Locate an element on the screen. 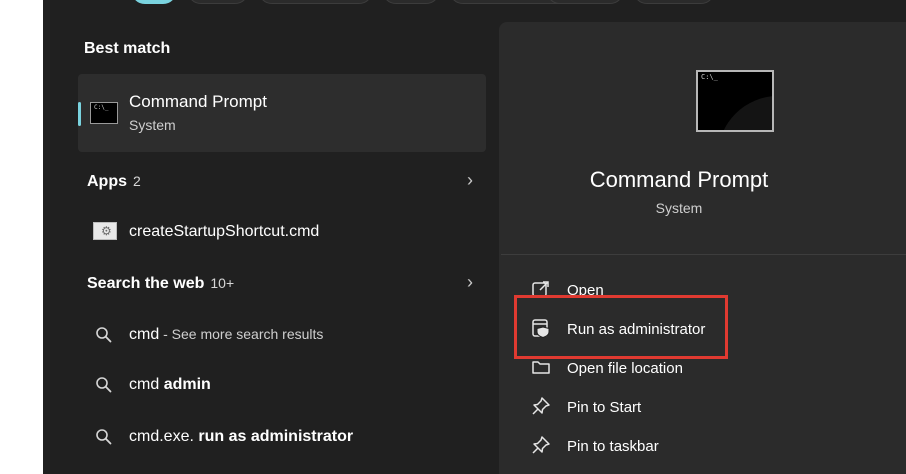  web-count: 10+ is located at coordinates (222, 283).